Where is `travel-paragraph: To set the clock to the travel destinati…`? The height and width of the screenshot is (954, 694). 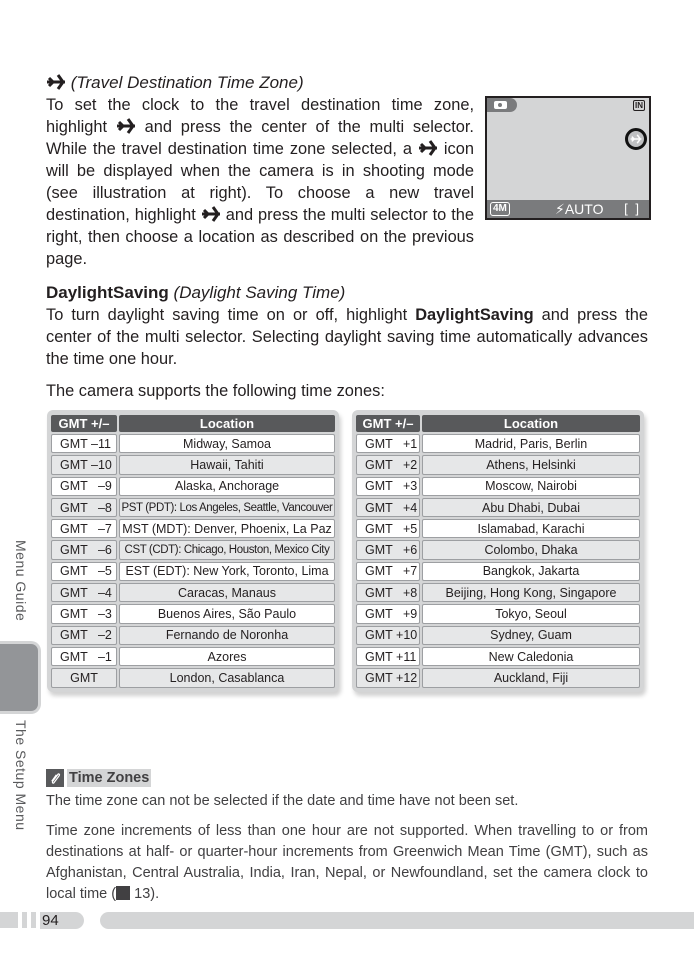
travel-paragraph: To set the clock to the travel destinati… is located at coordinates (260, 182).